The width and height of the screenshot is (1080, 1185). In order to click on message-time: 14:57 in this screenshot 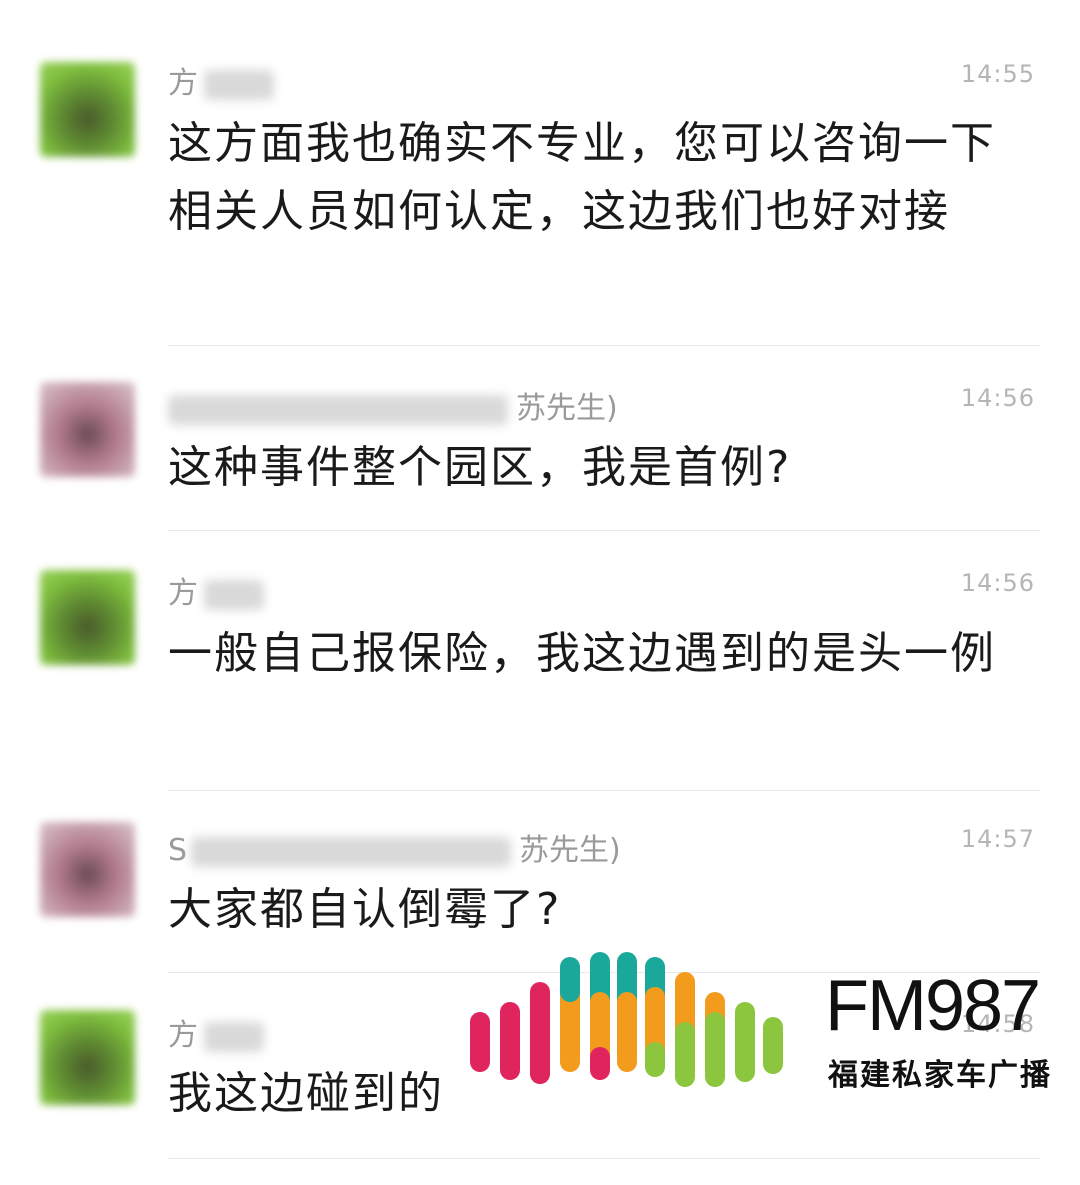, I will do `click(997, 839)`.